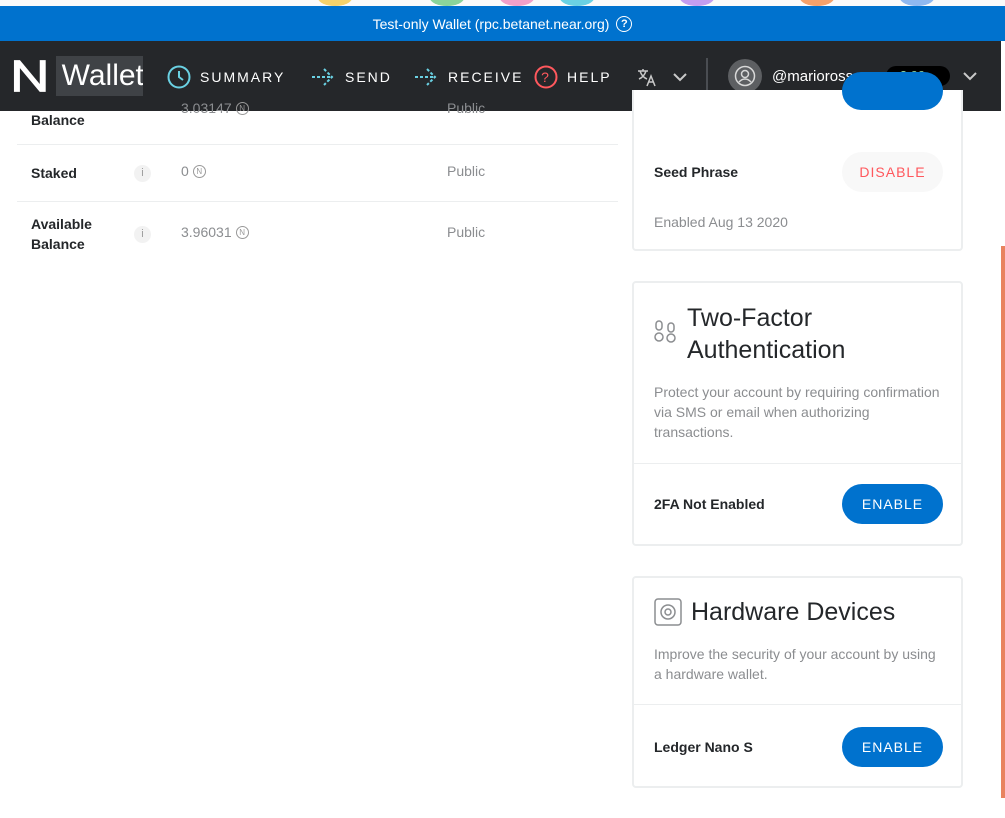 This screenshot has height=818, width=1005. What do you see at coordinates (703, 747) in the screenshot?
I see `ledger-device-label: Ledger Nano S` at bounding box center [703, 747].